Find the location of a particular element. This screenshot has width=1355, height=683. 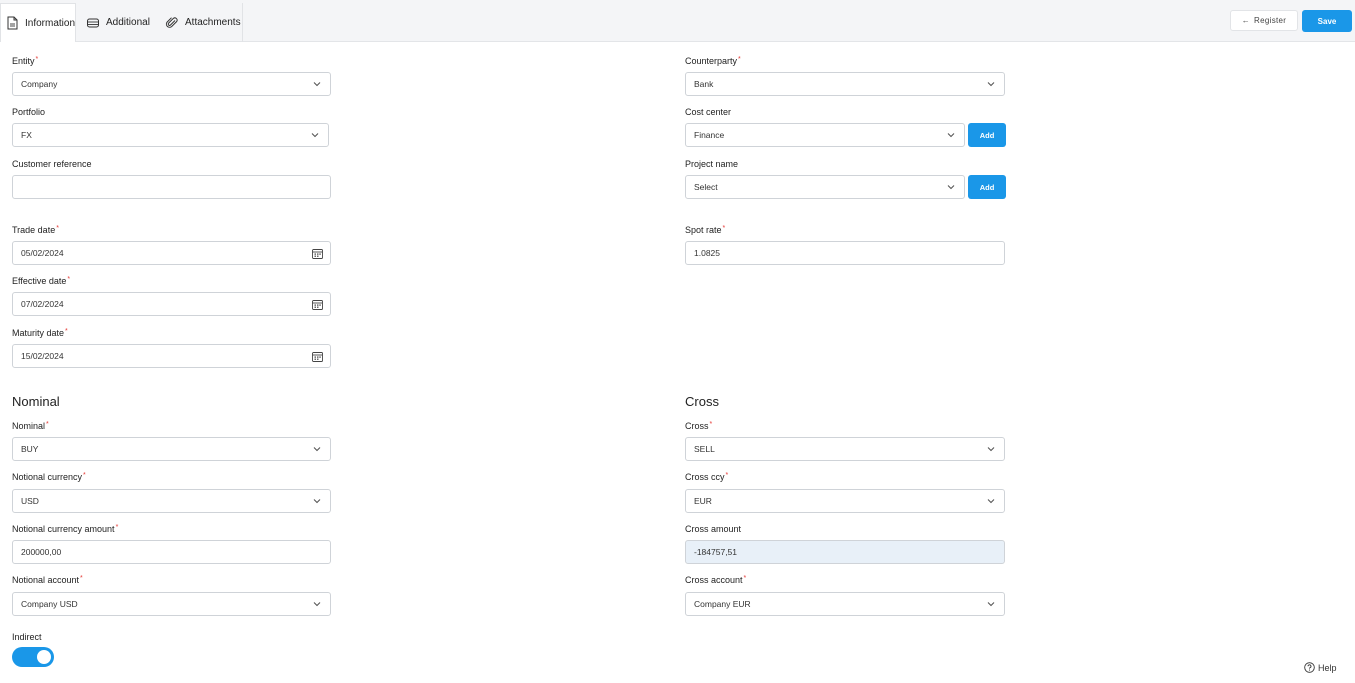

cross-account-value: Company EUR is located at coordinates (722, 604).